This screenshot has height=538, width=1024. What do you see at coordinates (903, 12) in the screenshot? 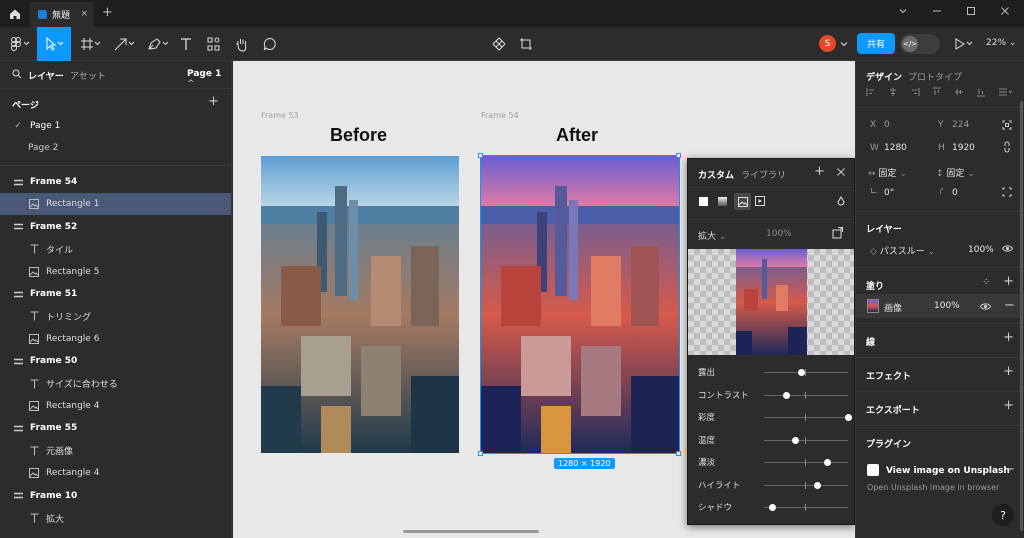
I see `chevron-down-icon` at bounding box center [903, 12].